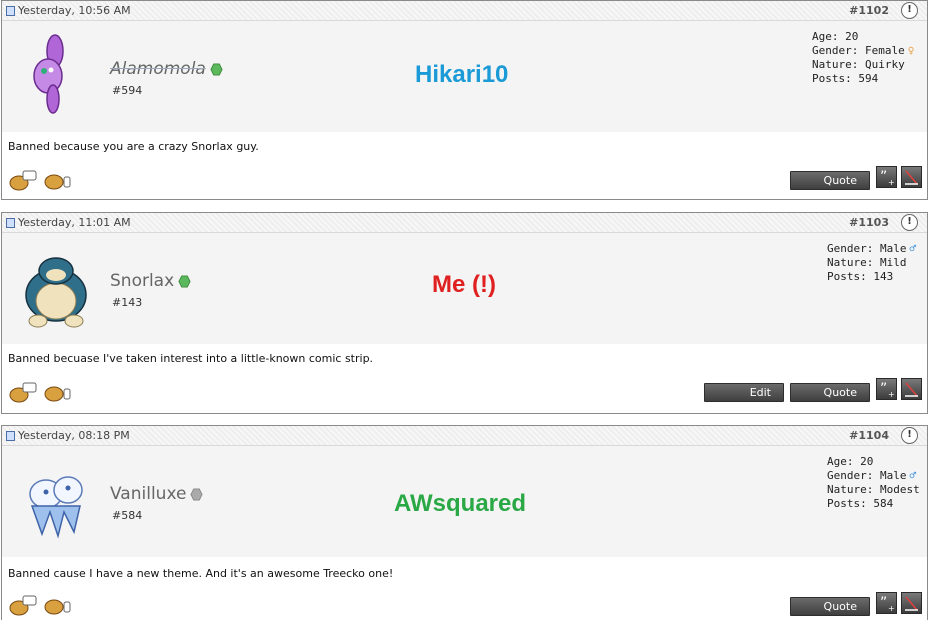  I want to click on post-date: Yesterday, 11:01 AM, so click(68, 222).